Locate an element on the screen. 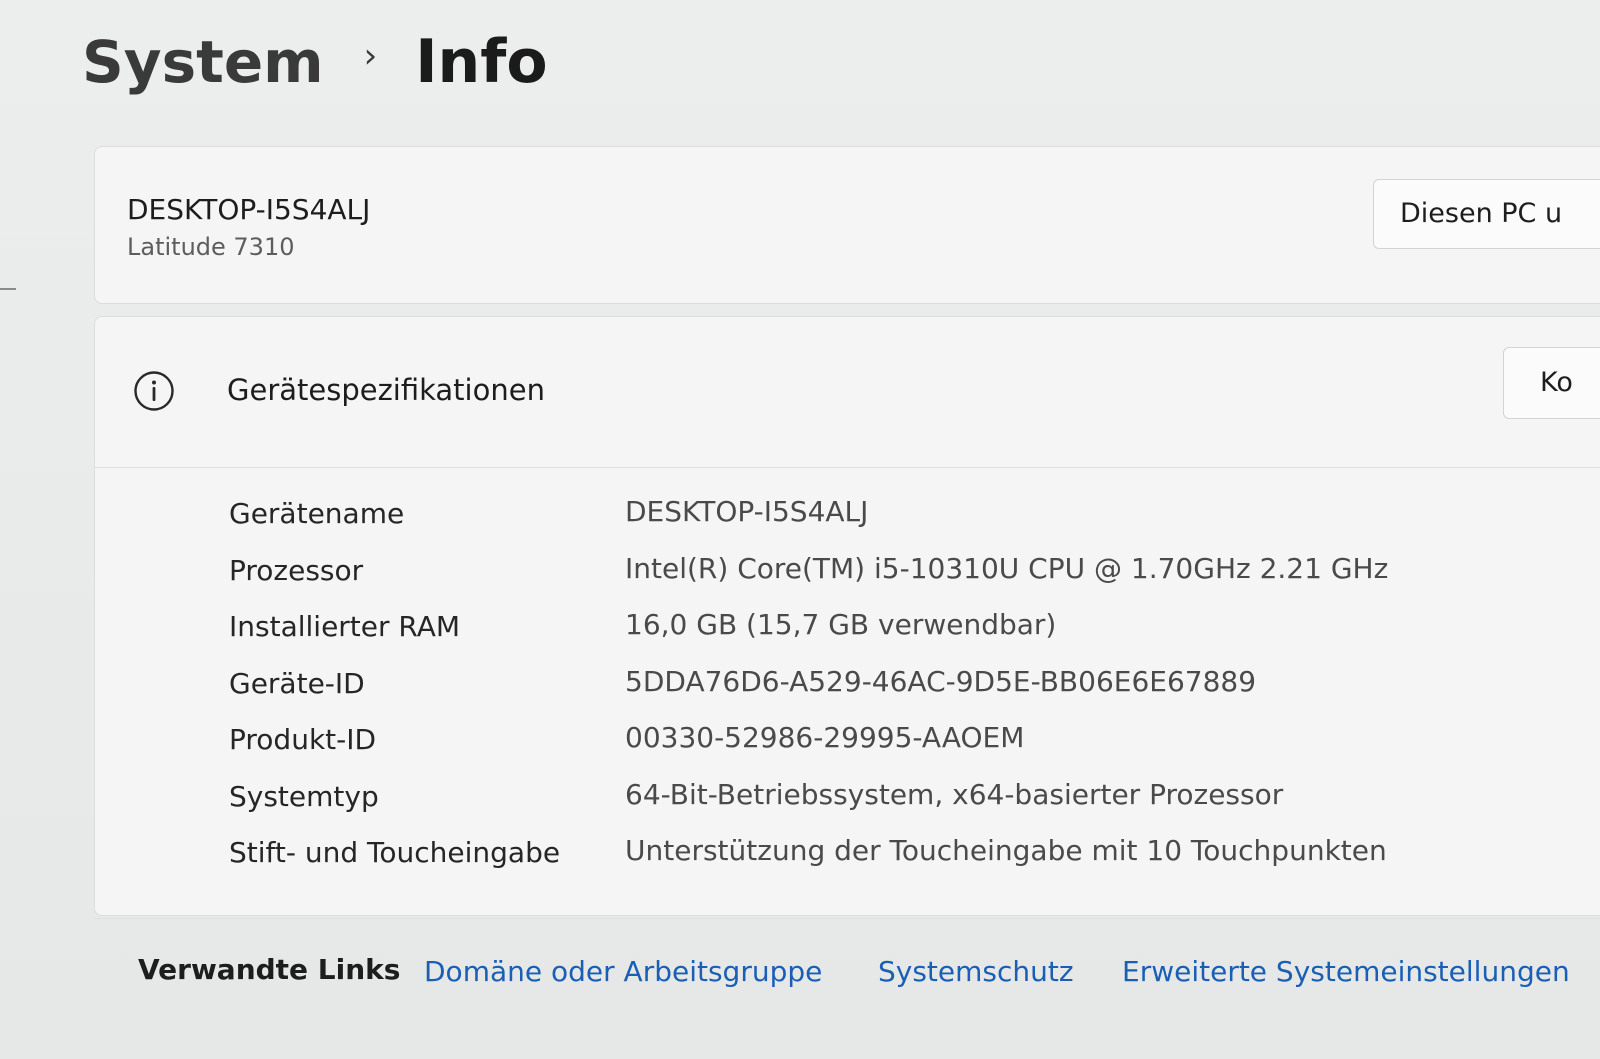 Image resolution: width=1600 pixels, height=1059 pixels. spec-label: Gerätename is located at coordinates (317, 513).